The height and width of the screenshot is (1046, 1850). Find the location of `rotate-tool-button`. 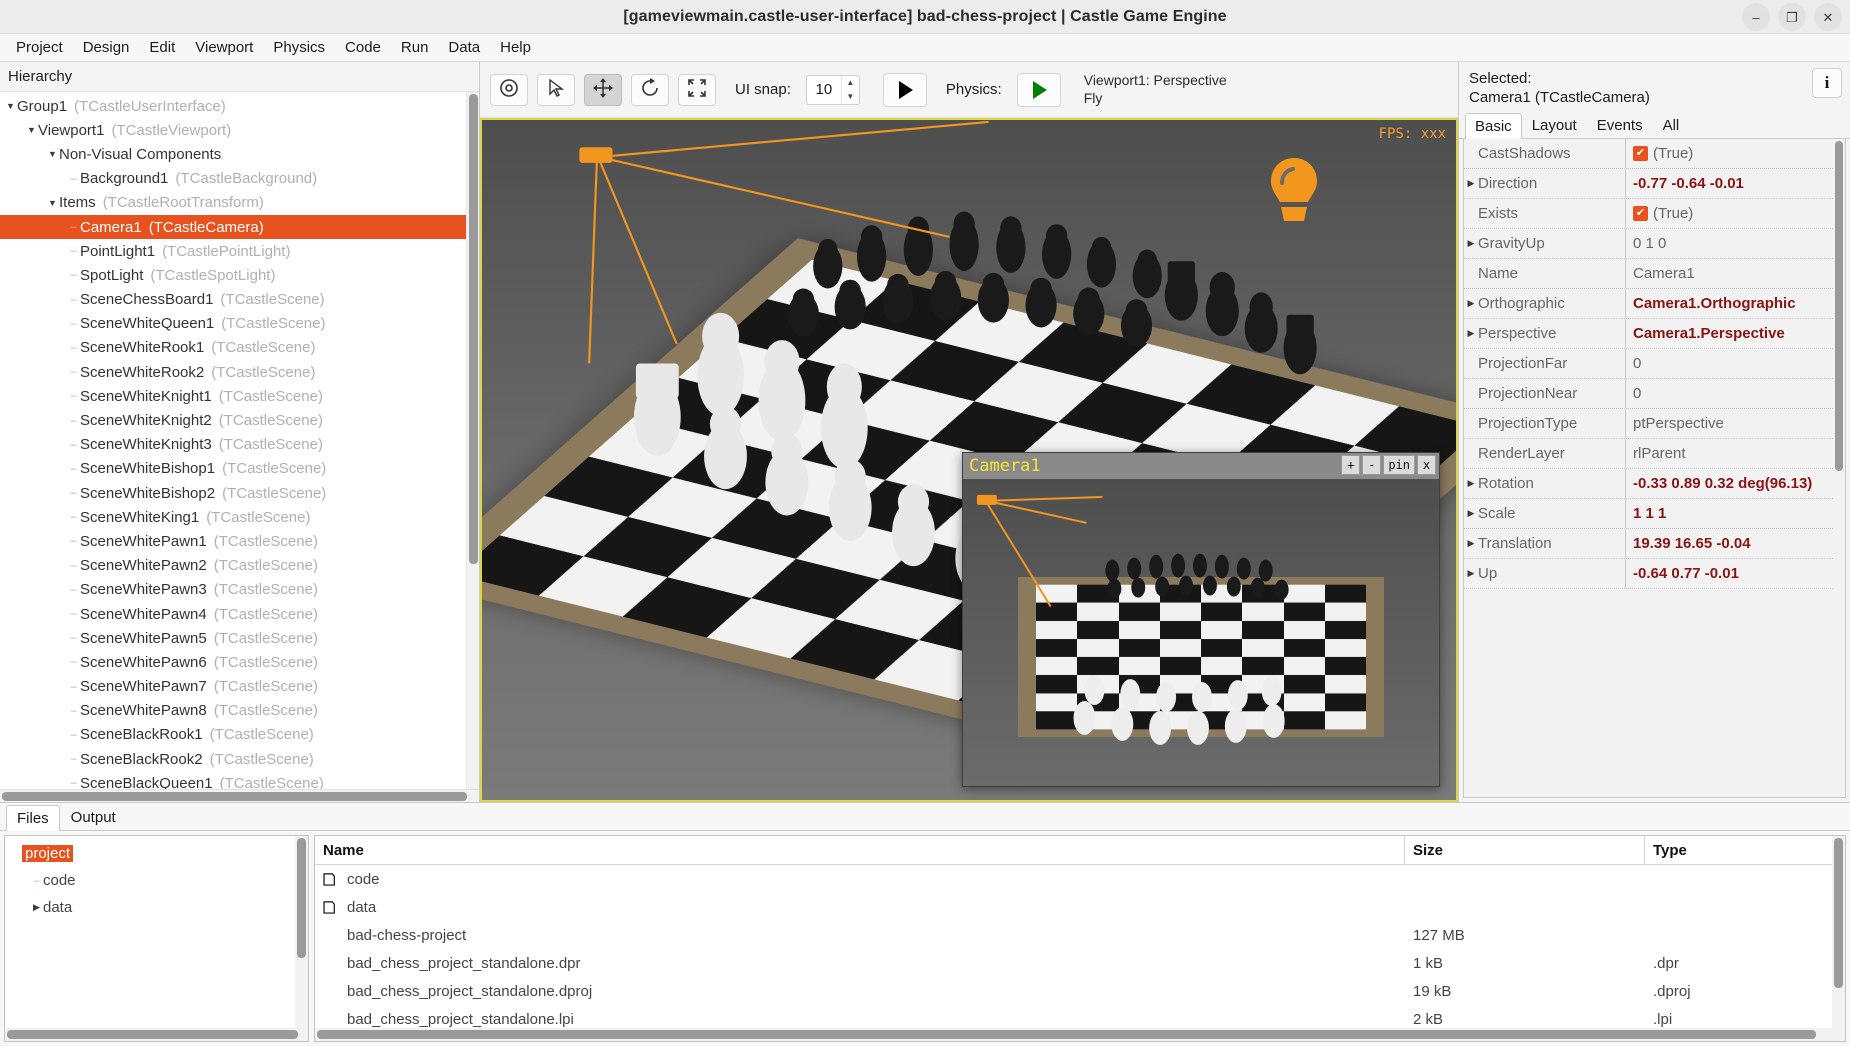

rotate-tool-button is located at coordinates (650, 89).